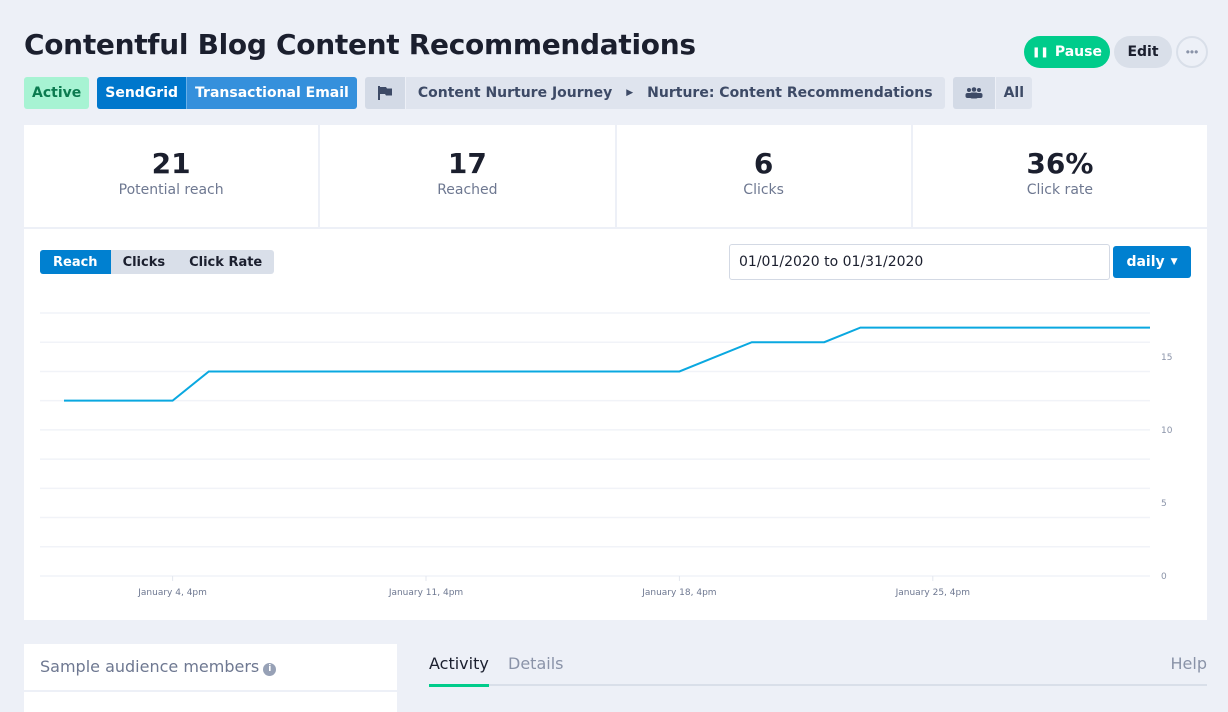 Image resolution: width=1228 pixels, height=712 pixels. Describe the element at coordinates (974, 93) in the screenshot. I see `users-icon` at that location.